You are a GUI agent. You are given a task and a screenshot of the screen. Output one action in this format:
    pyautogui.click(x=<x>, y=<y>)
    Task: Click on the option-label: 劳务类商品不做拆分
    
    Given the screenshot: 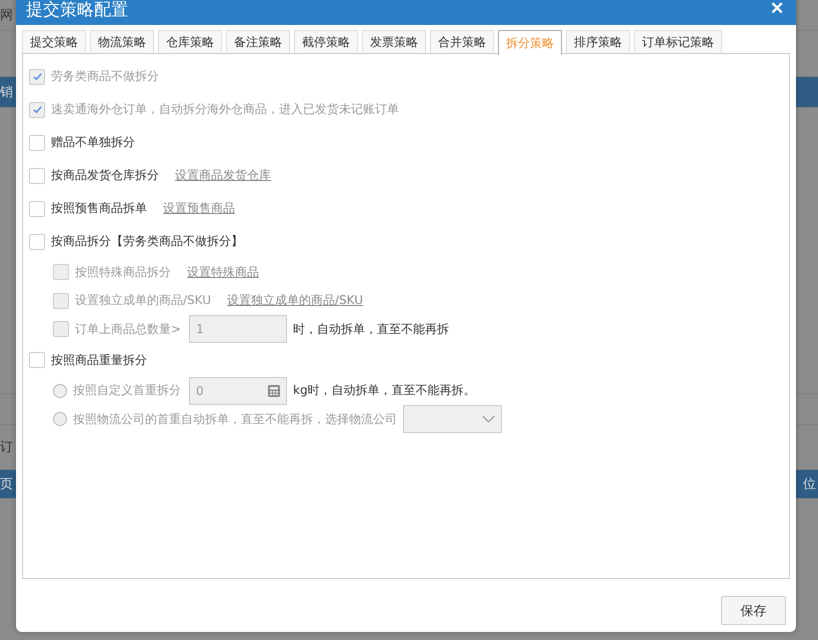 What is the action you would take?
    pyautogui.click(x=105, y=76)
    